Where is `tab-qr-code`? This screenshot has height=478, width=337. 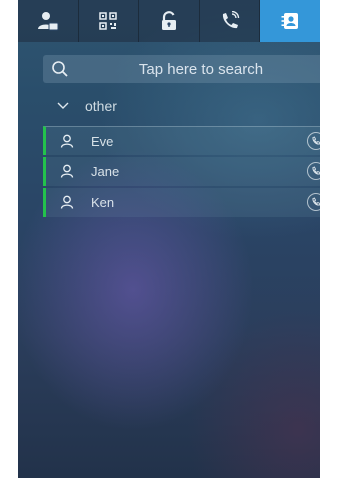 tab-qr-code is located at coordinates (109, 21).